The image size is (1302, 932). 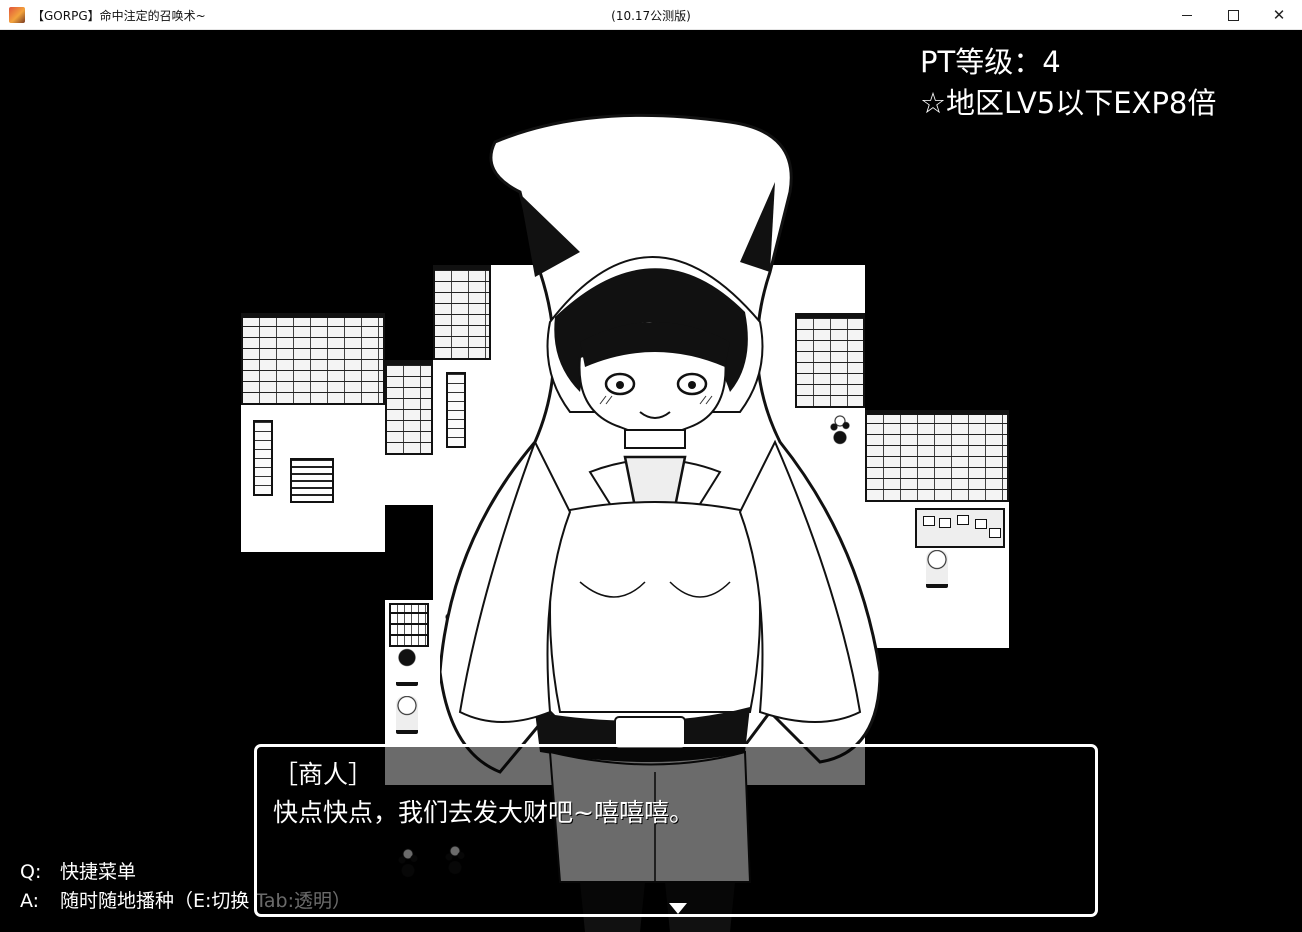 I want to click on speaker-name: ［商人］, so click(x=323, y=774).